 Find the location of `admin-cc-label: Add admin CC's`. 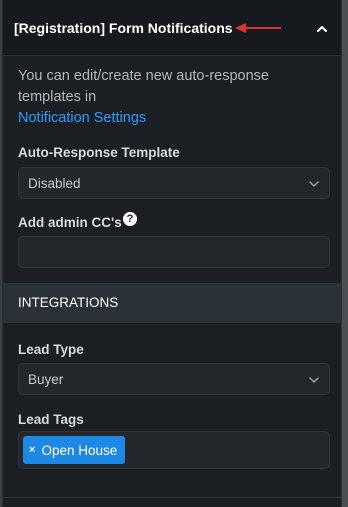

admin-cc-label: Add admin CC's is located at coordinates (70, 222).